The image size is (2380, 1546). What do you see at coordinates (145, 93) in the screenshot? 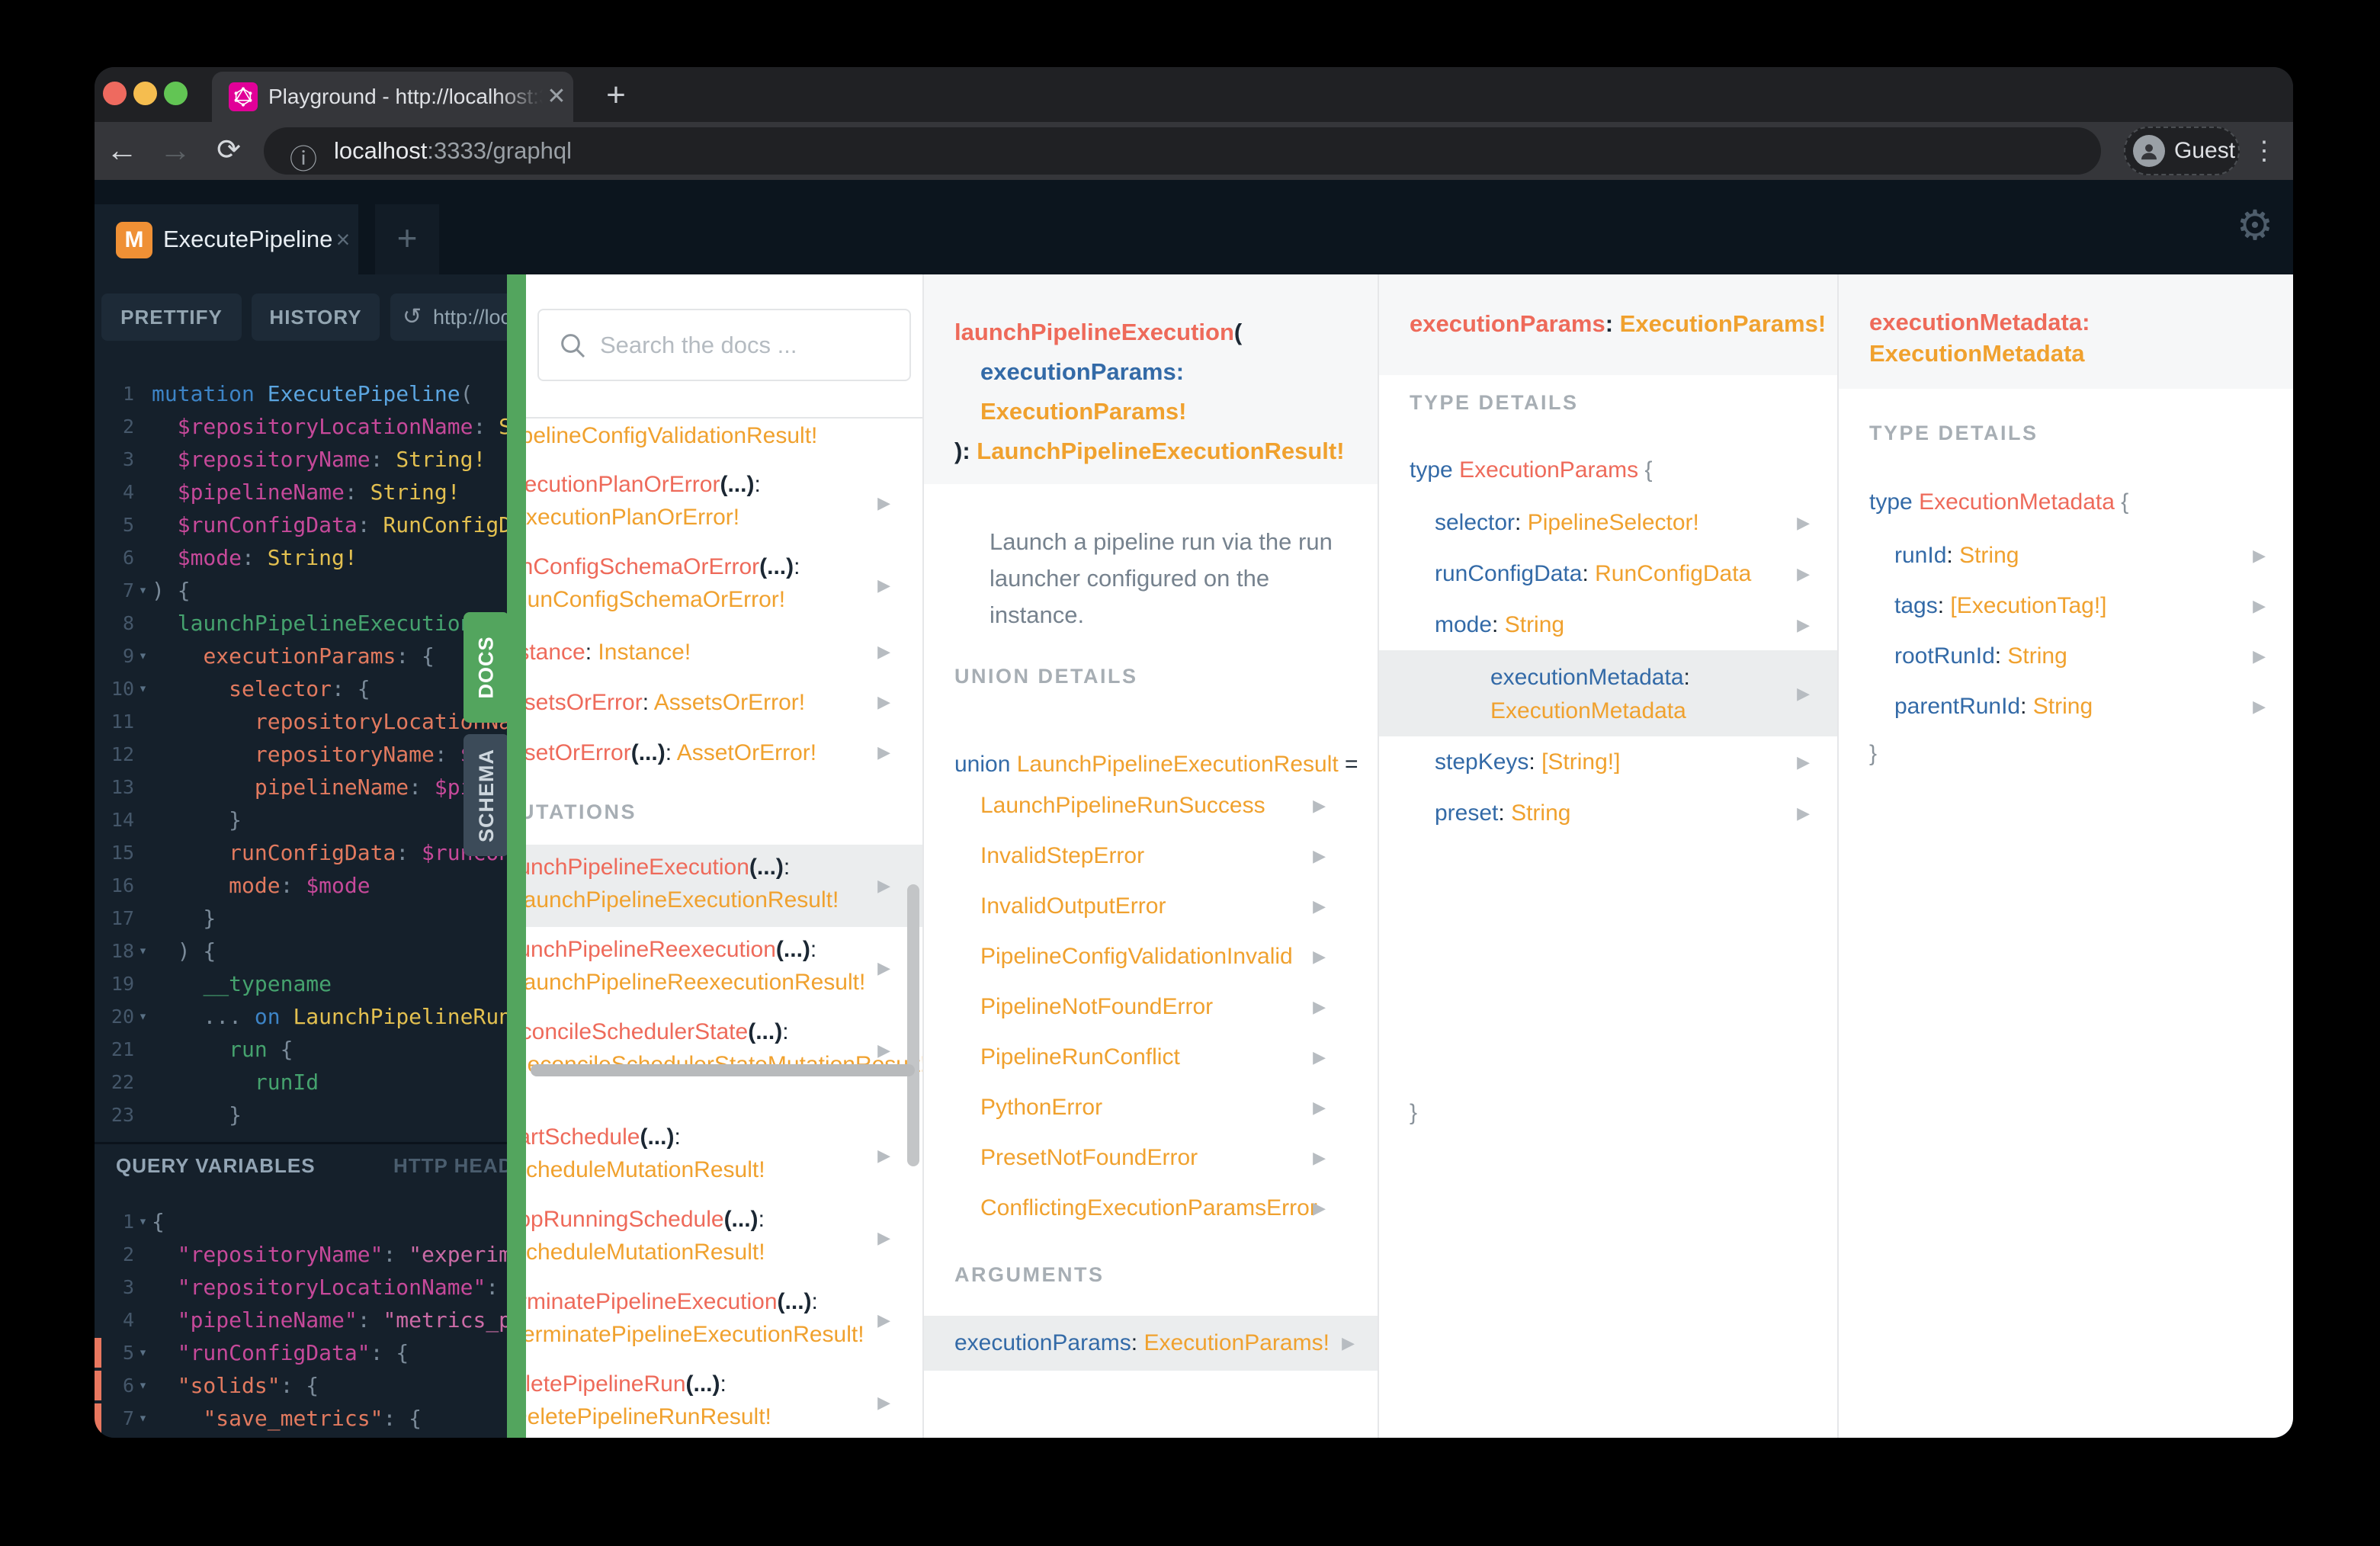
I see `minimize-window-button` at bounding box center [145, 93].